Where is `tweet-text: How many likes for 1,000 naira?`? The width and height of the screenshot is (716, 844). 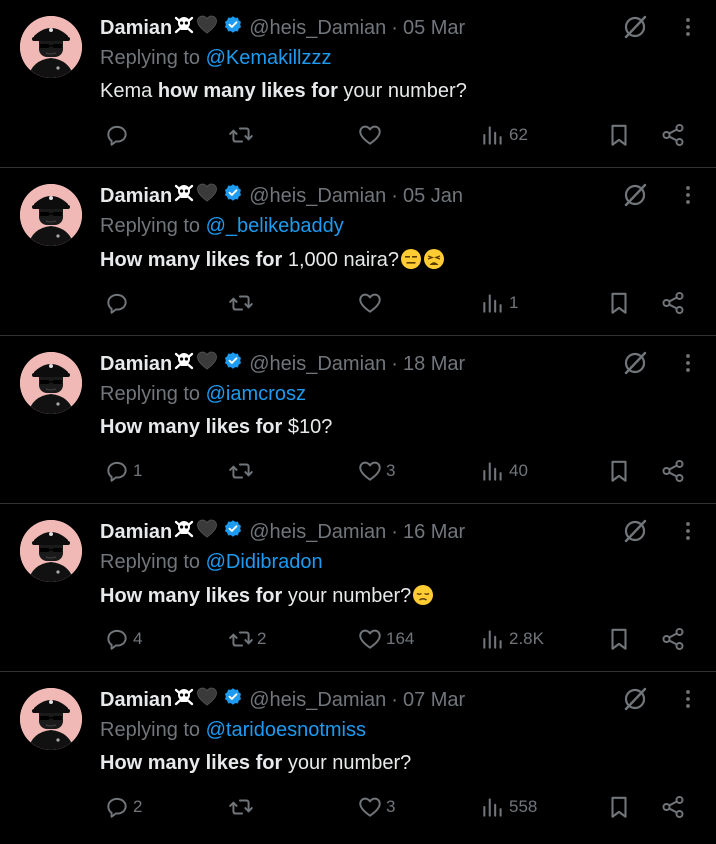 tweet-text: How many likes for 1,000 naira? is located at coordinates (272, 262).